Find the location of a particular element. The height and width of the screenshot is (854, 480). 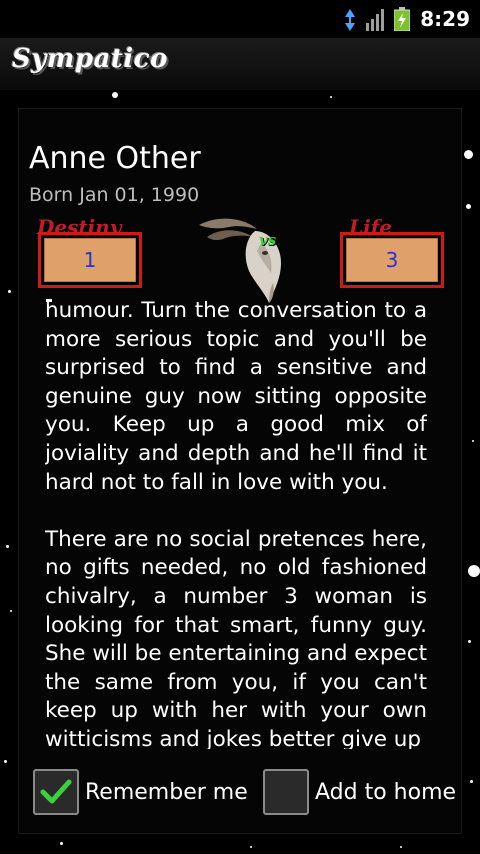

destiny-number: 1 is located at coordinates (90, 260).